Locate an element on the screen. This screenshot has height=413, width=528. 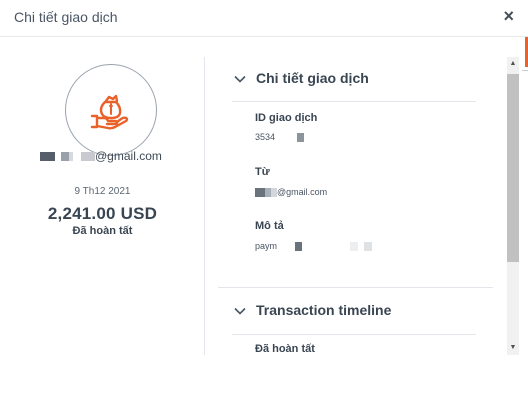
from-email-suffix: @gmail.com is located at coordinates (302, 192).